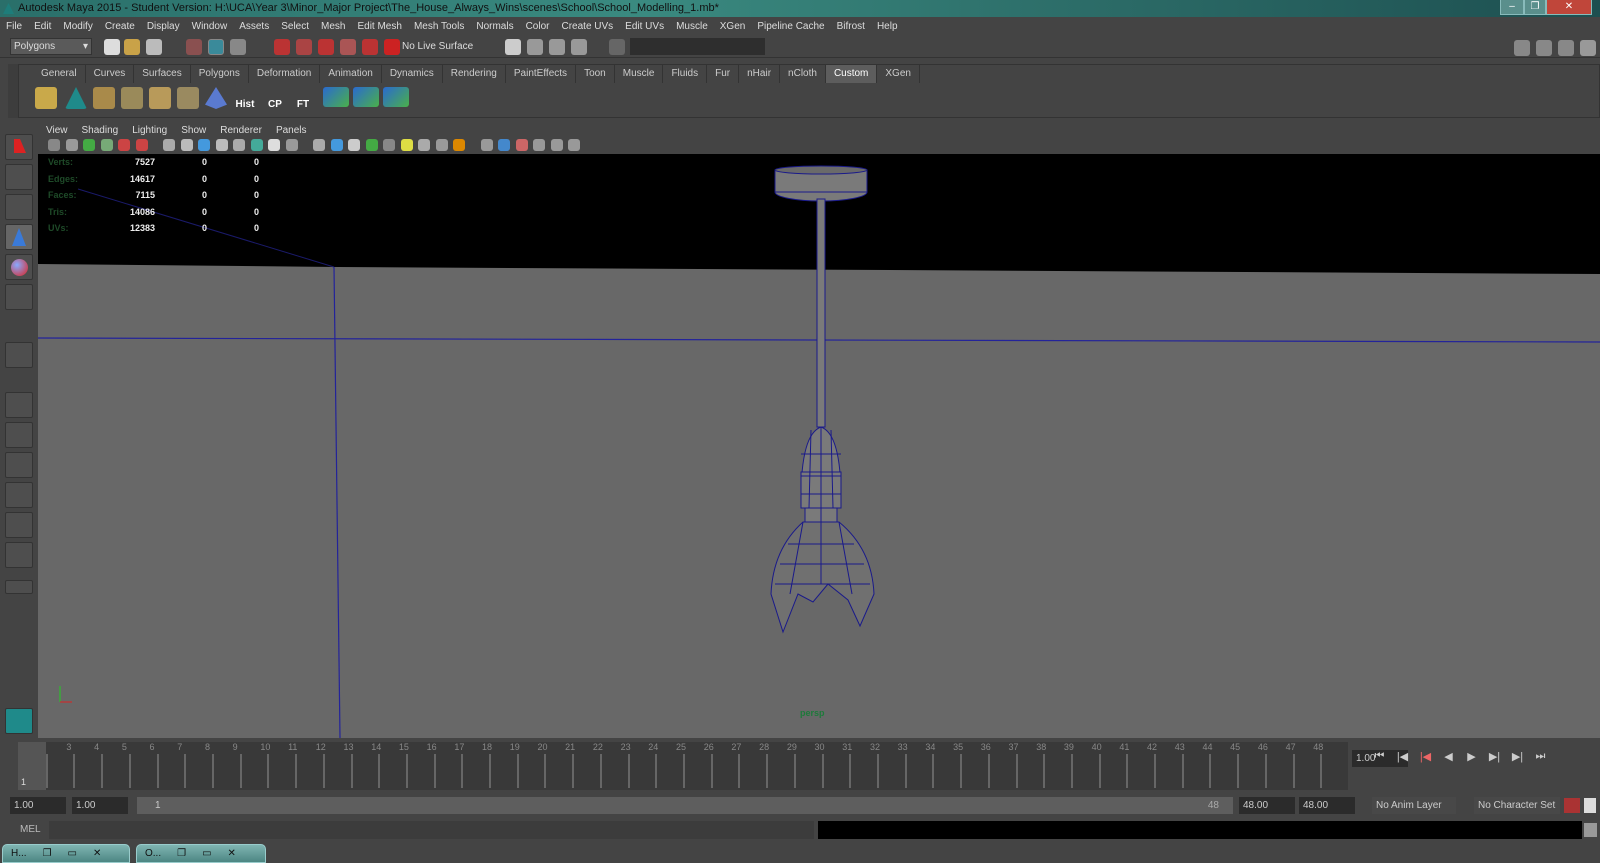  Describe the element at coordinates (412, 74) in the screenshot. I see `shelf-tab-dynamics: Dynamics` at that location.